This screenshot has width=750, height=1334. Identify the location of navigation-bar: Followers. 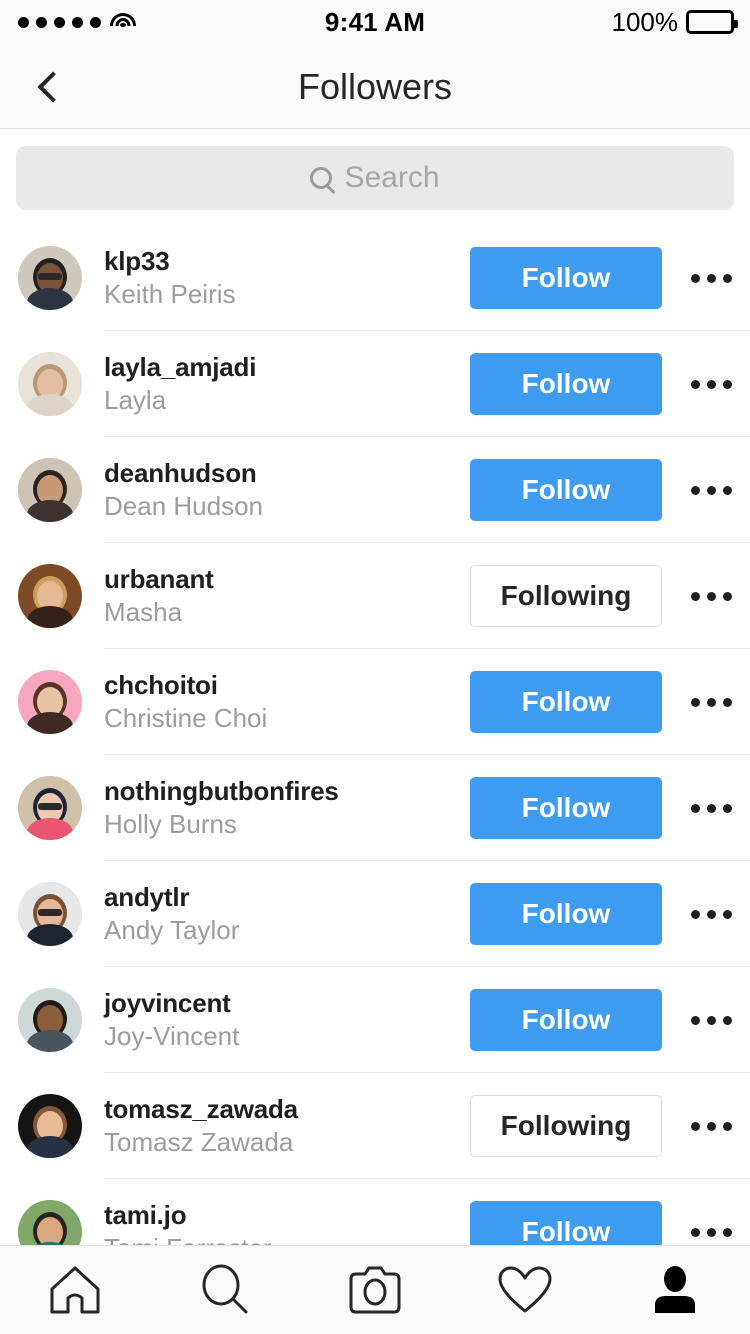
(375, 86).